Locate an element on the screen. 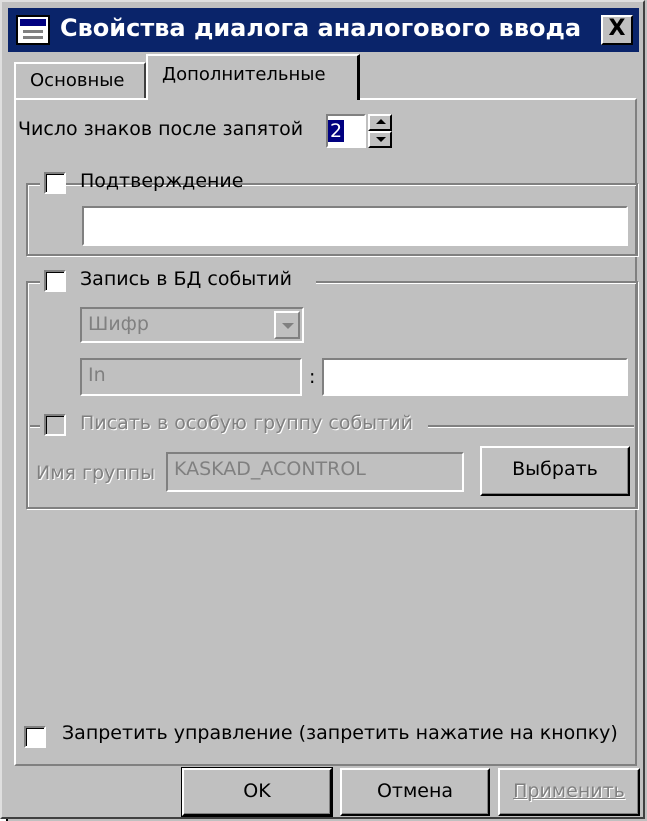 Image resolution: width=647 pixels, height=821 pixels. window-title: Свойства диалога аналогового ввода is located at coordinates (321, 28).